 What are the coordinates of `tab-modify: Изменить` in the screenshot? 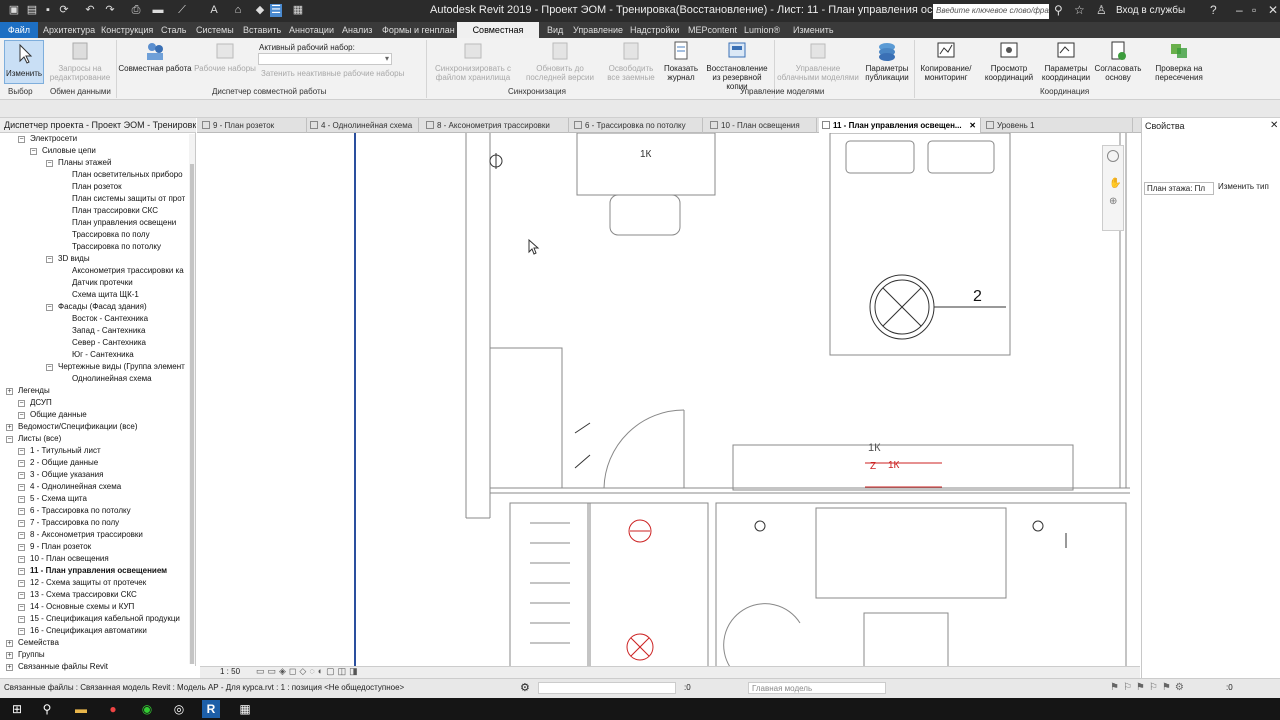 It's located at (813, 30).